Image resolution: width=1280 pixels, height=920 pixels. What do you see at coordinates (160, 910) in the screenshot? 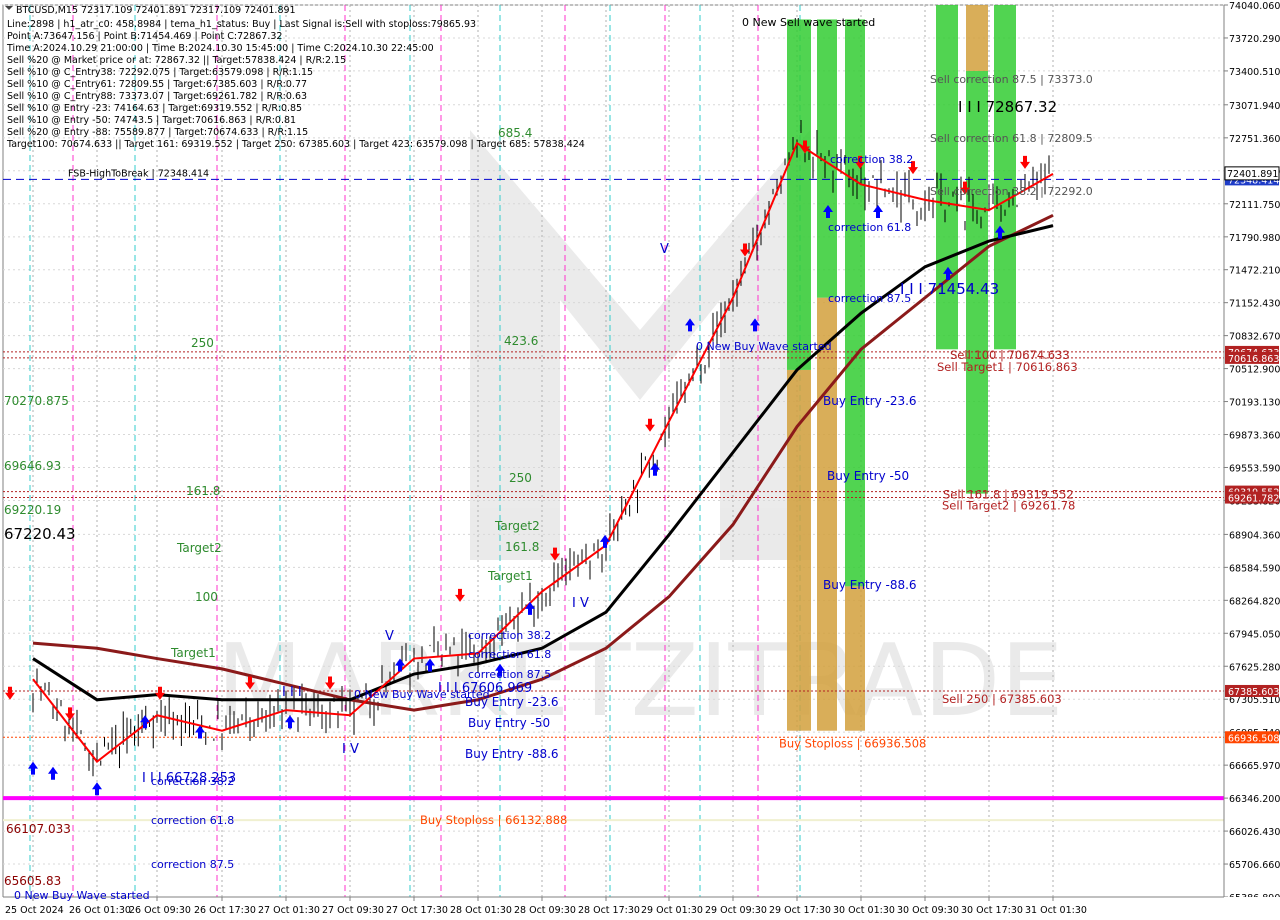
I see `x-tick-label: 26 Oct 09:30` at bounding box center [160, 910].